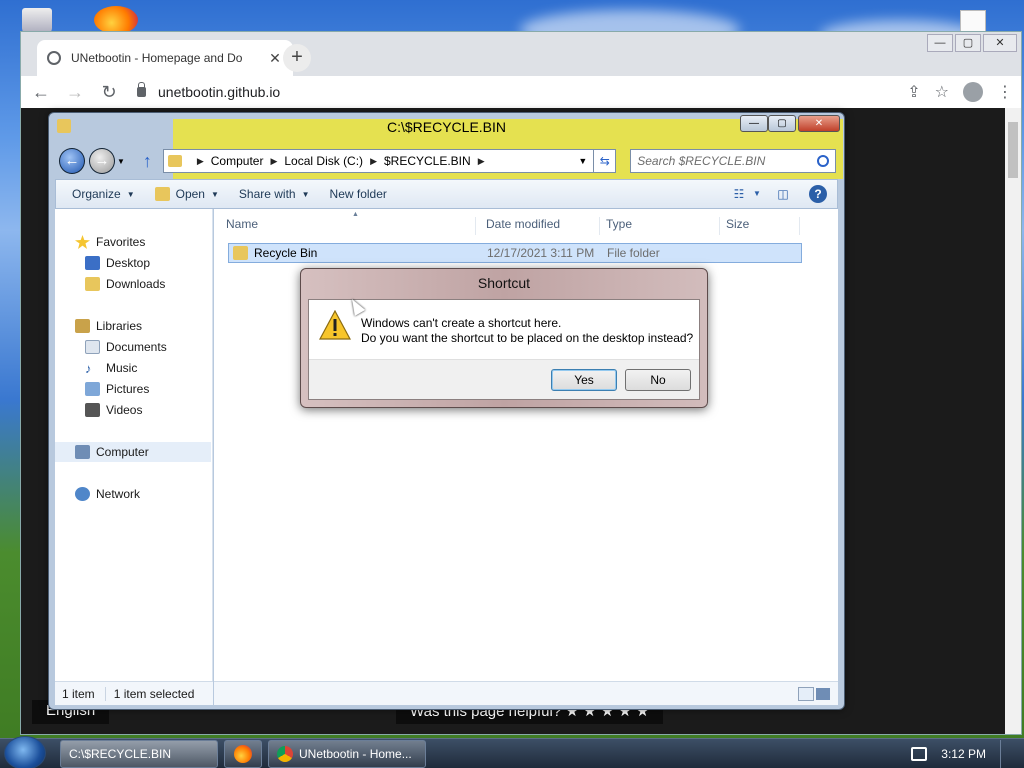 The image size is (1024, 768). What do you see at coordinates (348, 226) in the screenshot?
I see `column-header-name: Name` at bounding box center [348, 226].